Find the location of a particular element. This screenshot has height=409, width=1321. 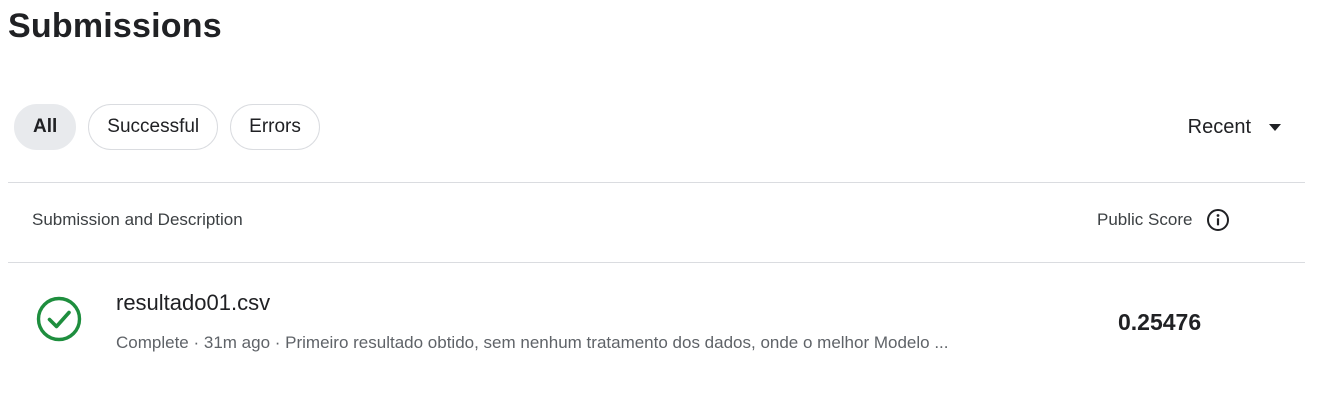

sort-dropdown: Recent is located at coordinates (1234, 127).